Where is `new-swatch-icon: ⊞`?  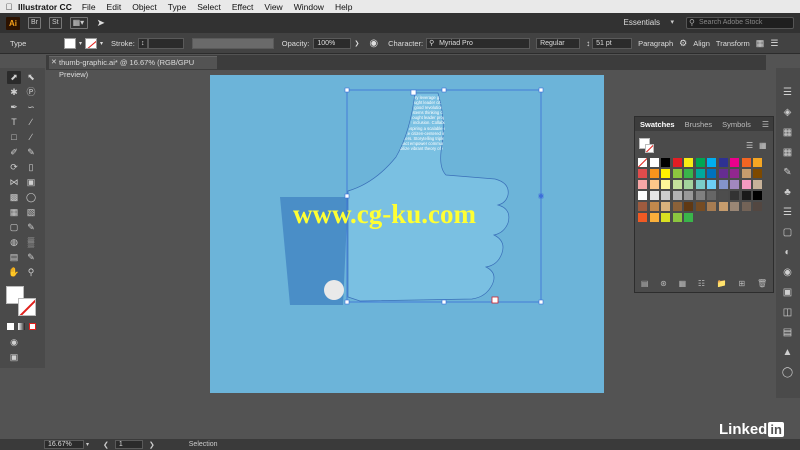
new-swatch-icon: ⊞ is located at coordinates (742, 283).